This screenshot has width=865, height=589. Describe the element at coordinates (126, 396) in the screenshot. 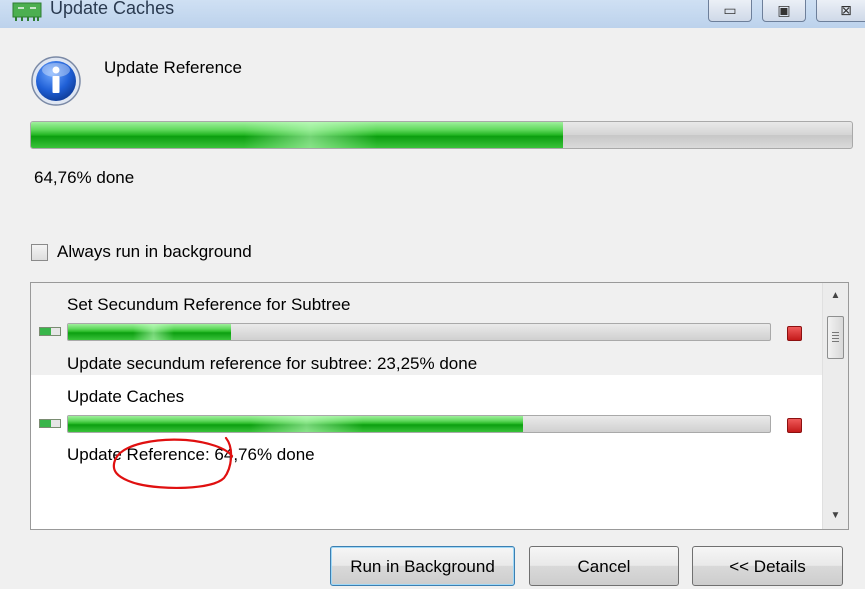

I see `job-title: Update Caches` at that location.